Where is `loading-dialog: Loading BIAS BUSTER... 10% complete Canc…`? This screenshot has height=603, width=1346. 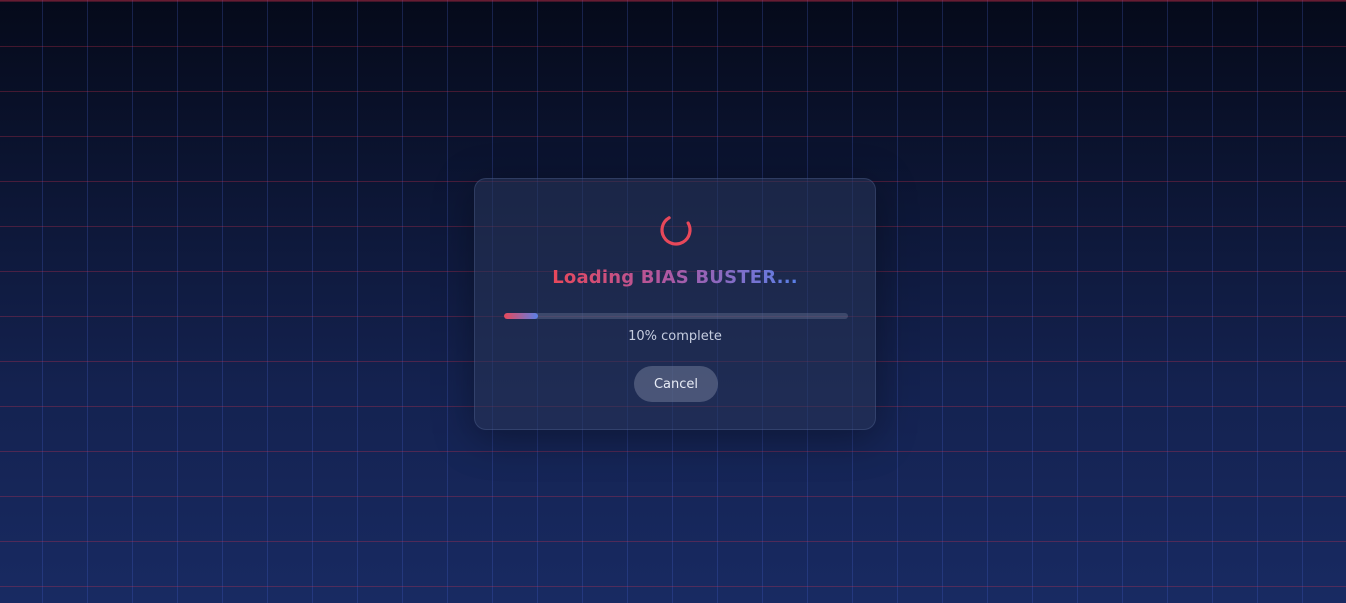 loading-dialog: Loading BIAS BUSTER... 10% complete Canc… is located at coordinates (675, 304).